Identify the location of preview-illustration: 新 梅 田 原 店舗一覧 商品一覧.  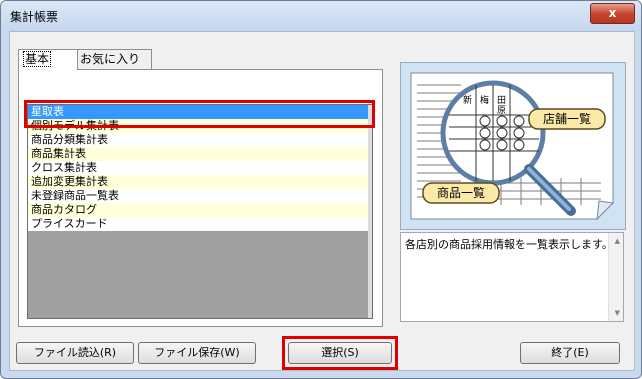
(512, 146).